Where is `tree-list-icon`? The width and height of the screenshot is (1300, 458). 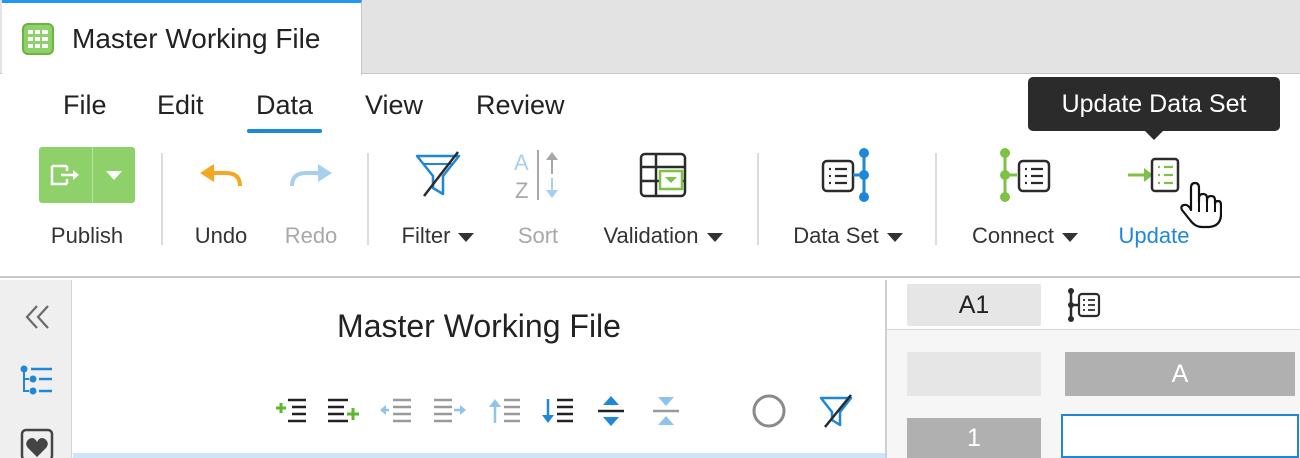 tree-list-icon is located at coordinates (36, 380).